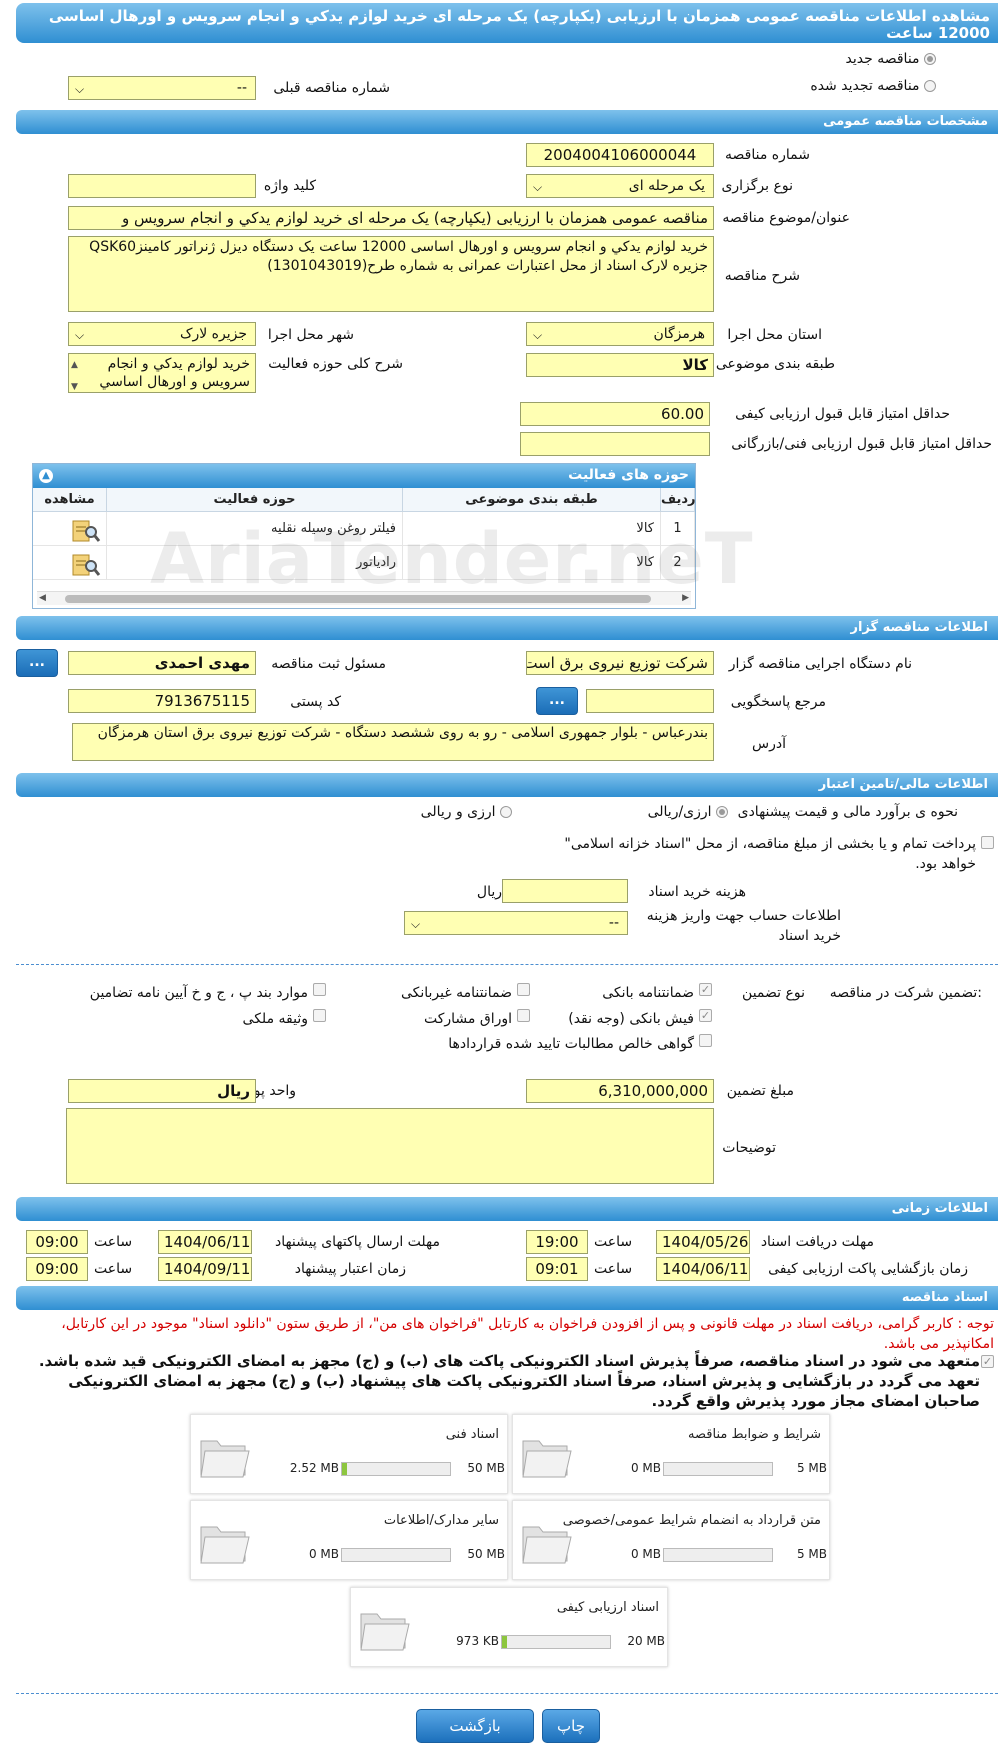  What do you see at coordinates (565, 891) in the screenshot?
I see `doc-fee-field` at bounding box center [565, 891].